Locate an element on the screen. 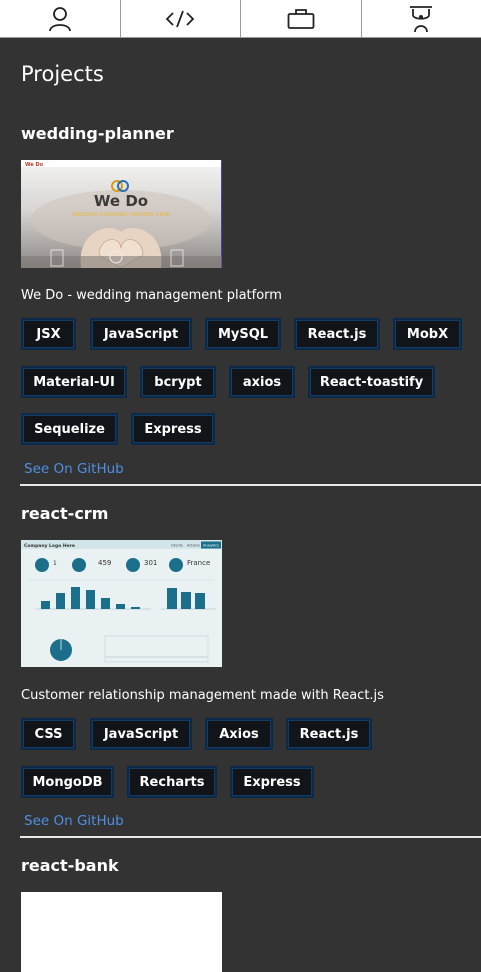 This screenshot has height=972, width=481. nav-experience-button is located at coordinates (301, 18).